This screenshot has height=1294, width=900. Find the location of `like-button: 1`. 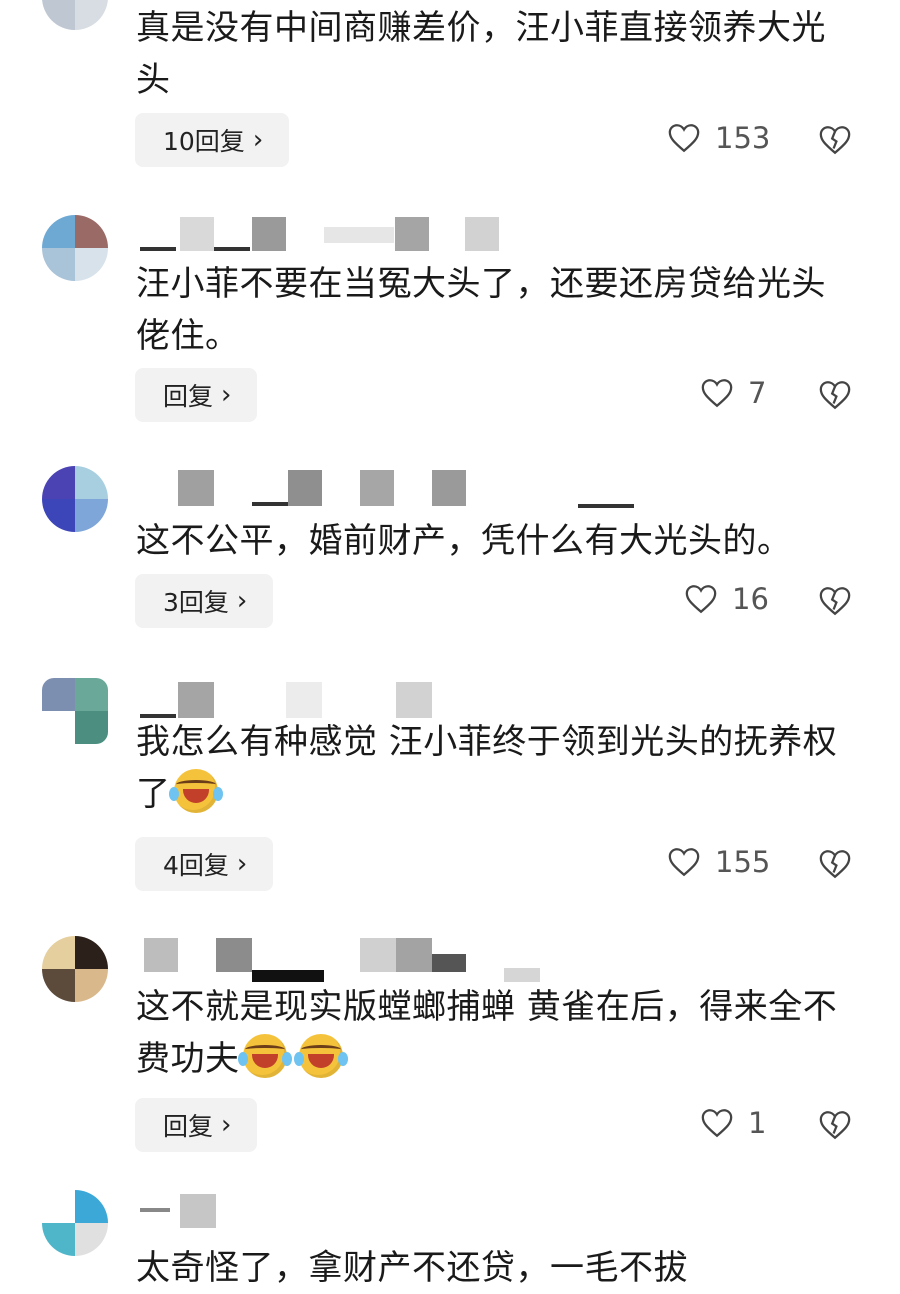

like-button: 1 is located at coordinates (733, 1123).